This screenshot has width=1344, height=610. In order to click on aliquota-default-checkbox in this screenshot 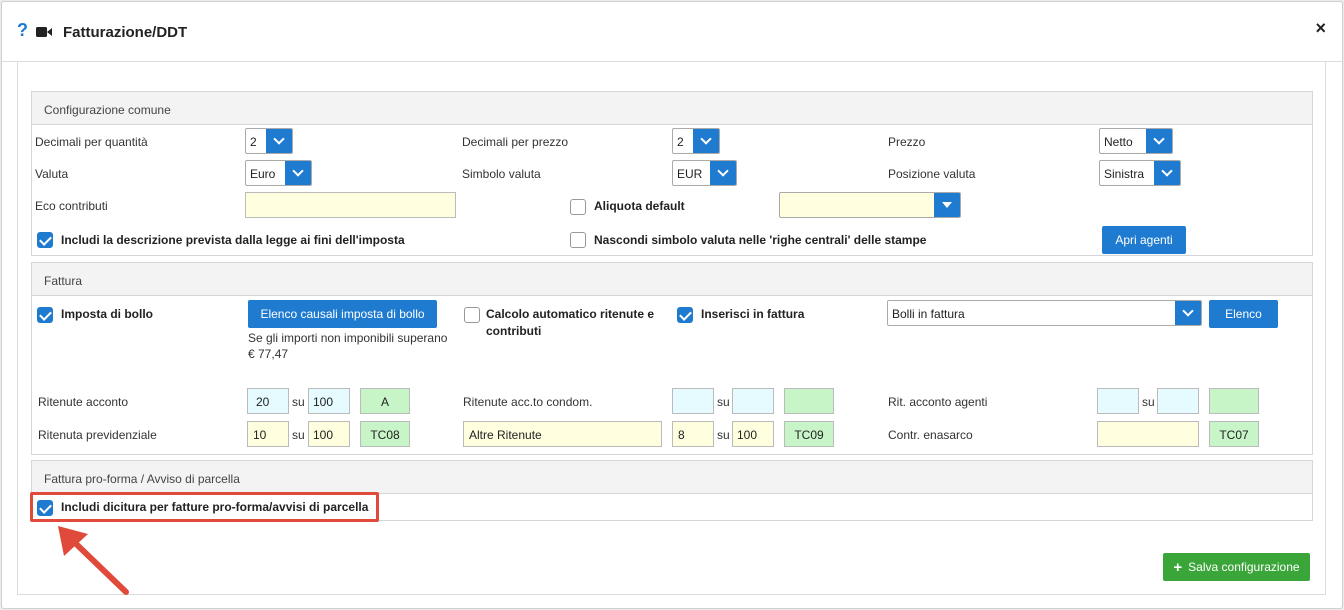, I will do `click(578, 207)`.